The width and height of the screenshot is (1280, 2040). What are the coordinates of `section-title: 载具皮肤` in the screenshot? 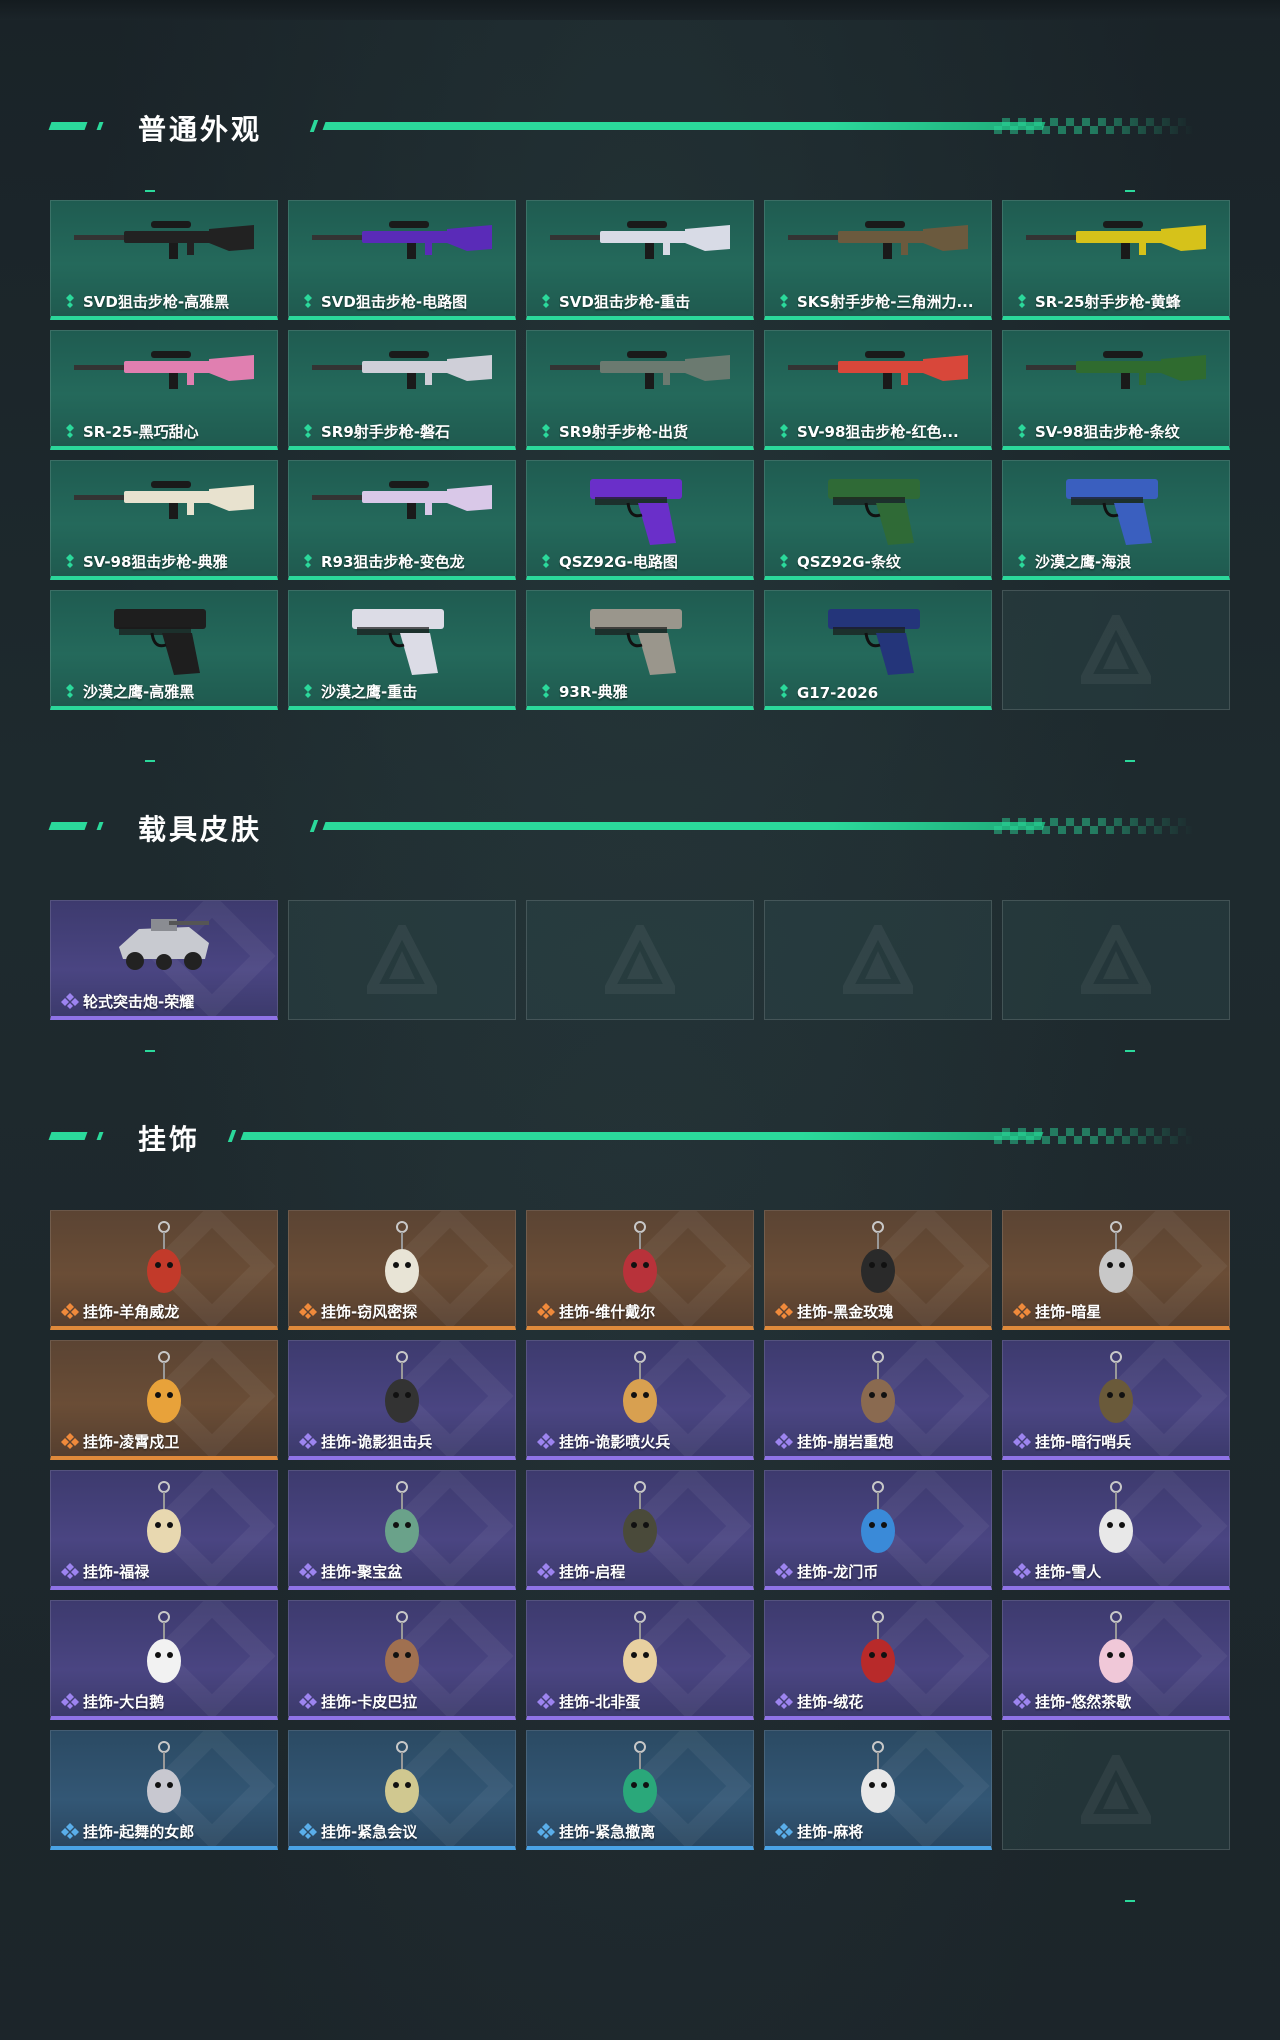 It's located at (200, 829).